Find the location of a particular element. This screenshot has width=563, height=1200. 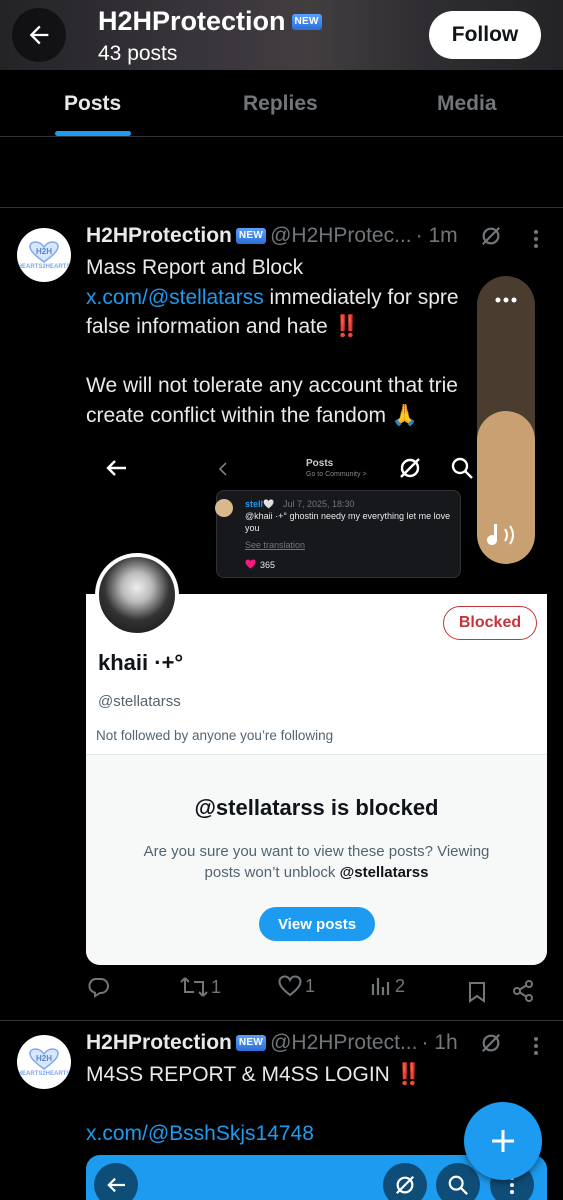

share-icon is located at coordinates (523, 991).